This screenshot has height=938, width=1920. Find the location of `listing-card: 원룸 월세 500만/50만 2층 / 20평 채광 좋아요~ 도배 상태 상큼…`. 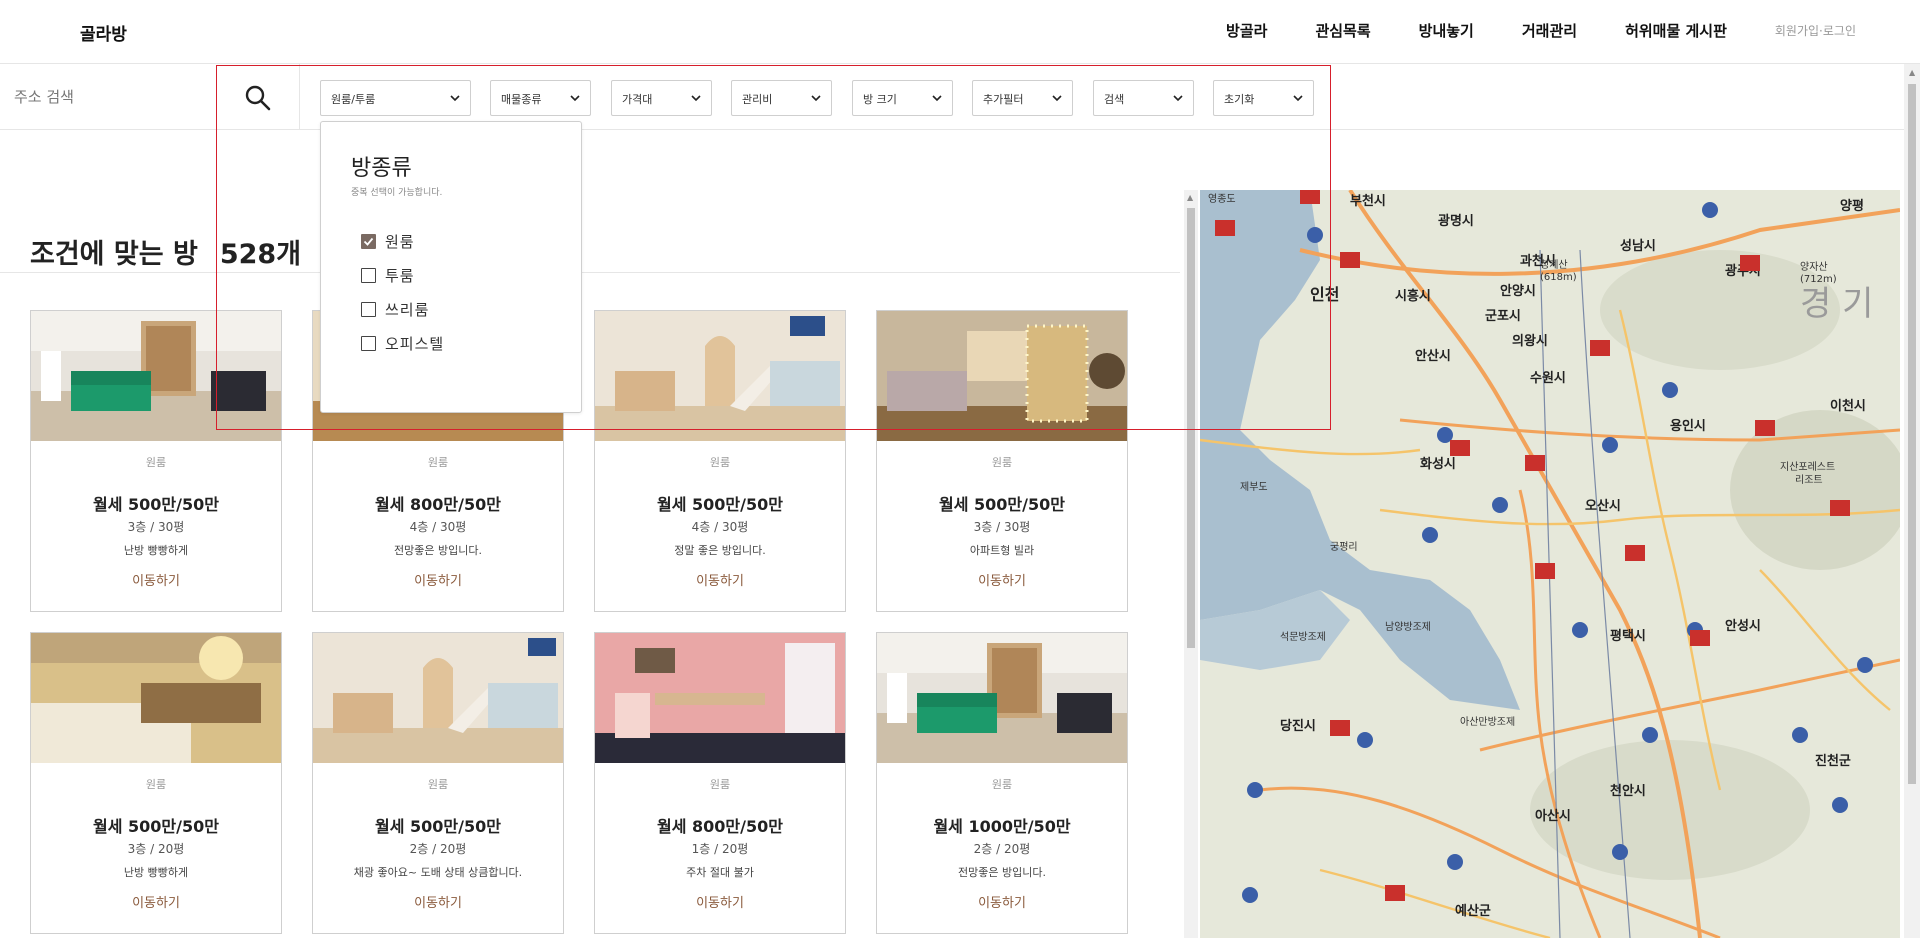

listing-card: 원룸 월세 500만/50만 2층 / 20평 채광 좋아요~ 도배 상태 상큼… is located at coordinates (438, 783).